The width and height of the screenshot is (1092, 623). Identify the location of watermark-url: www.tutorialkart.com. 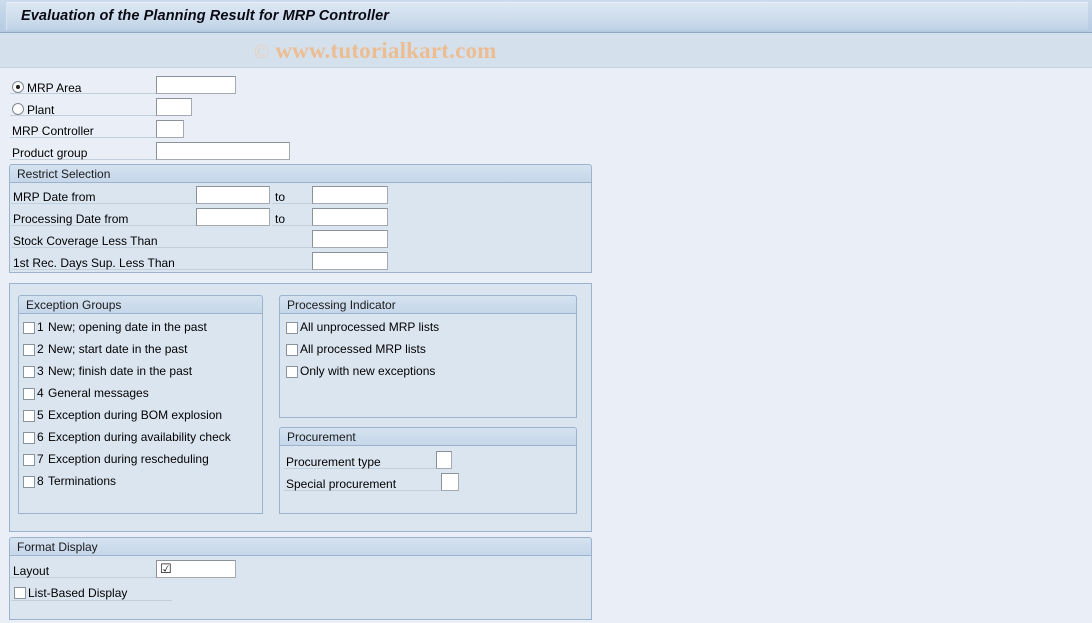
(386, 50).